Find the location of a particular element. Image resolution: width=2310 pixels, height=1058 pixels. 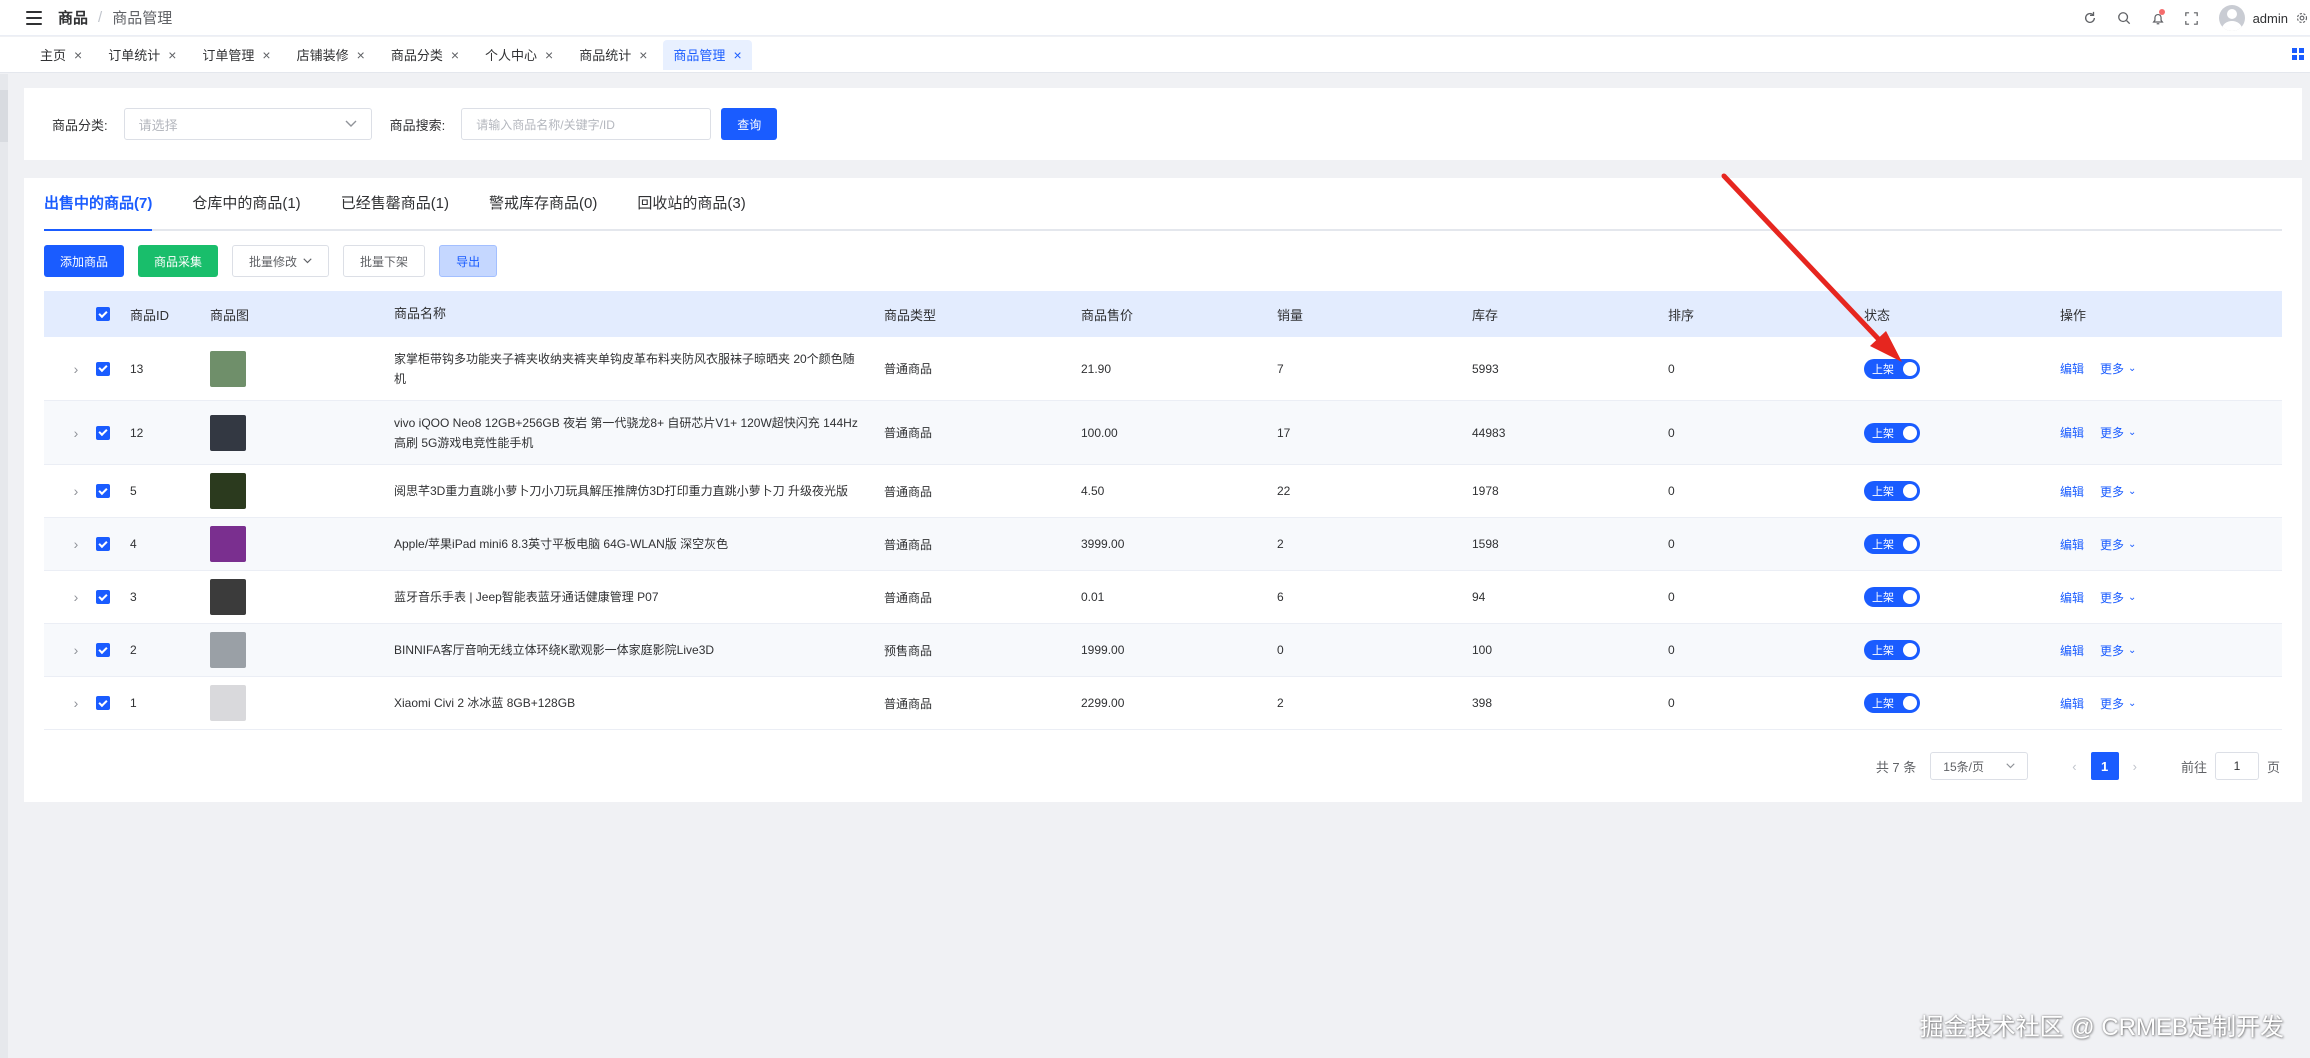

export-button: 导出 is located at coordinates (468, 261).